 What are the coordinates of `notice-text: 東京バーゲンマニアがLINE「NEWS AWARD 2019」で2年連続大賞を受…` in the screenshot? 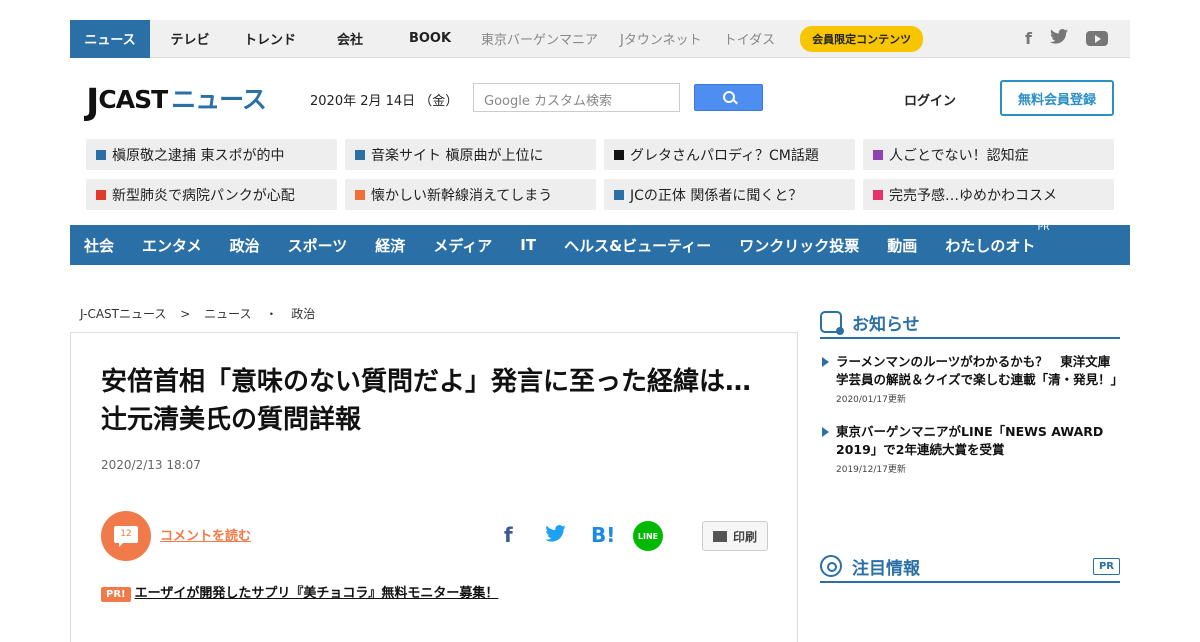 It's located at (970, 440).